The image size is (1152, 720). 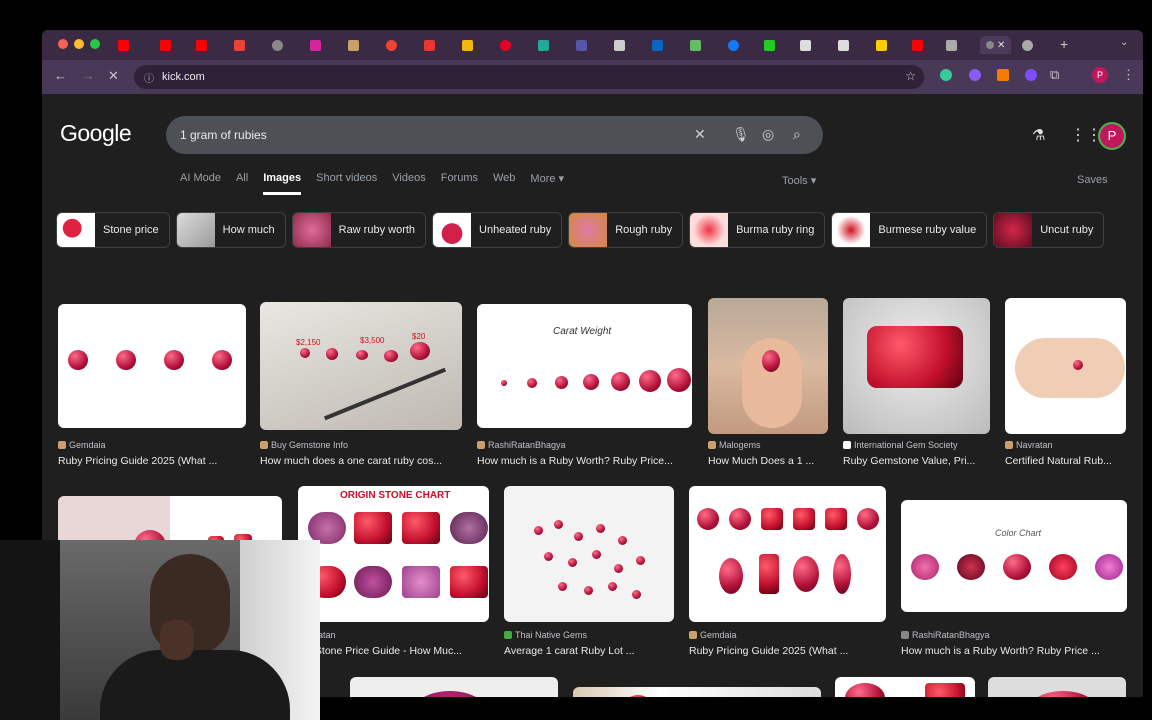 I want to click on forward-icon: →, so click(x=88, y=75).